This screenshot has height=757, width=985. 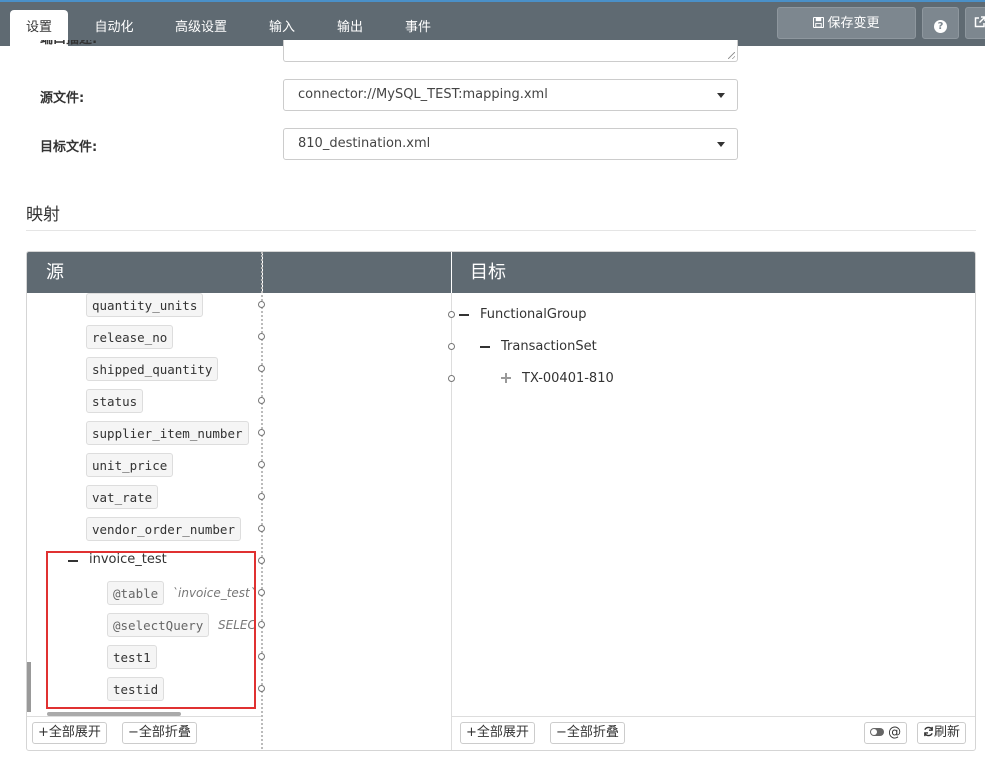 I want to click on source-collapse-all-button: −全部折叠, so click(x=159, y=733).